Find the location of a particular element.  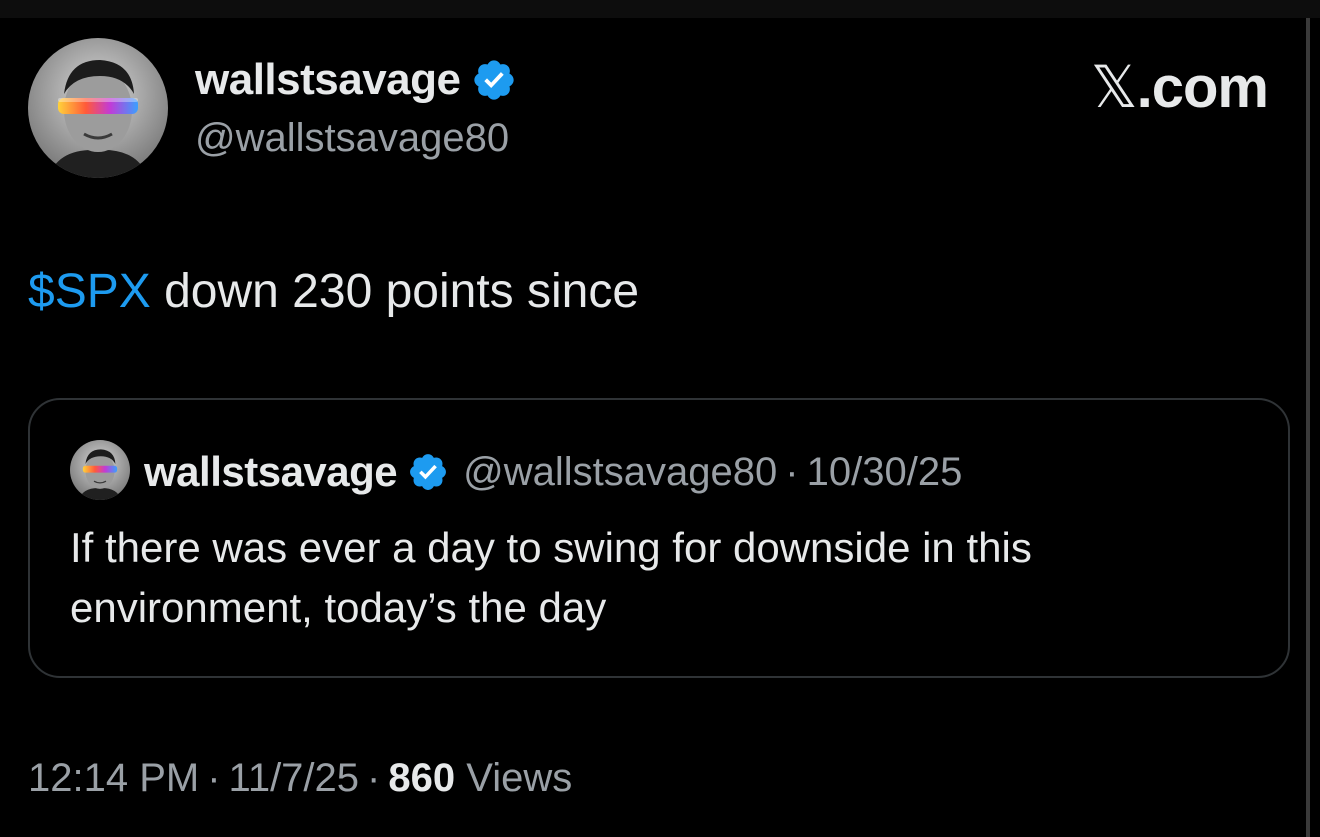

xcom-logo: 𝕏.com is located at coordinates (1179, 87).